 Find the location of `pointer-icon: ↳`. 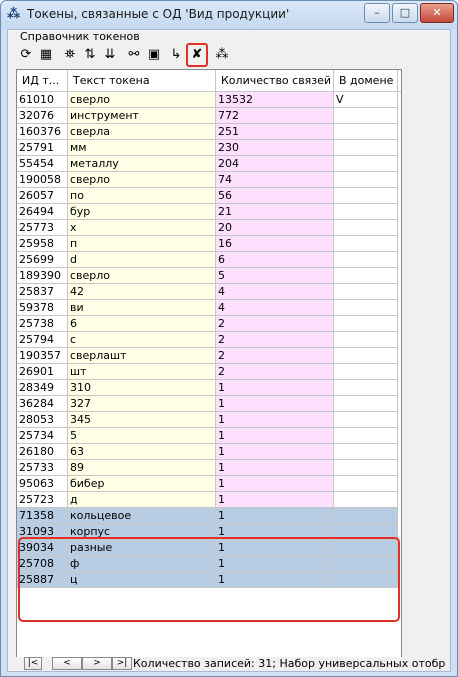

pointer-icon: ↳ is located at coordinates (176, 55).